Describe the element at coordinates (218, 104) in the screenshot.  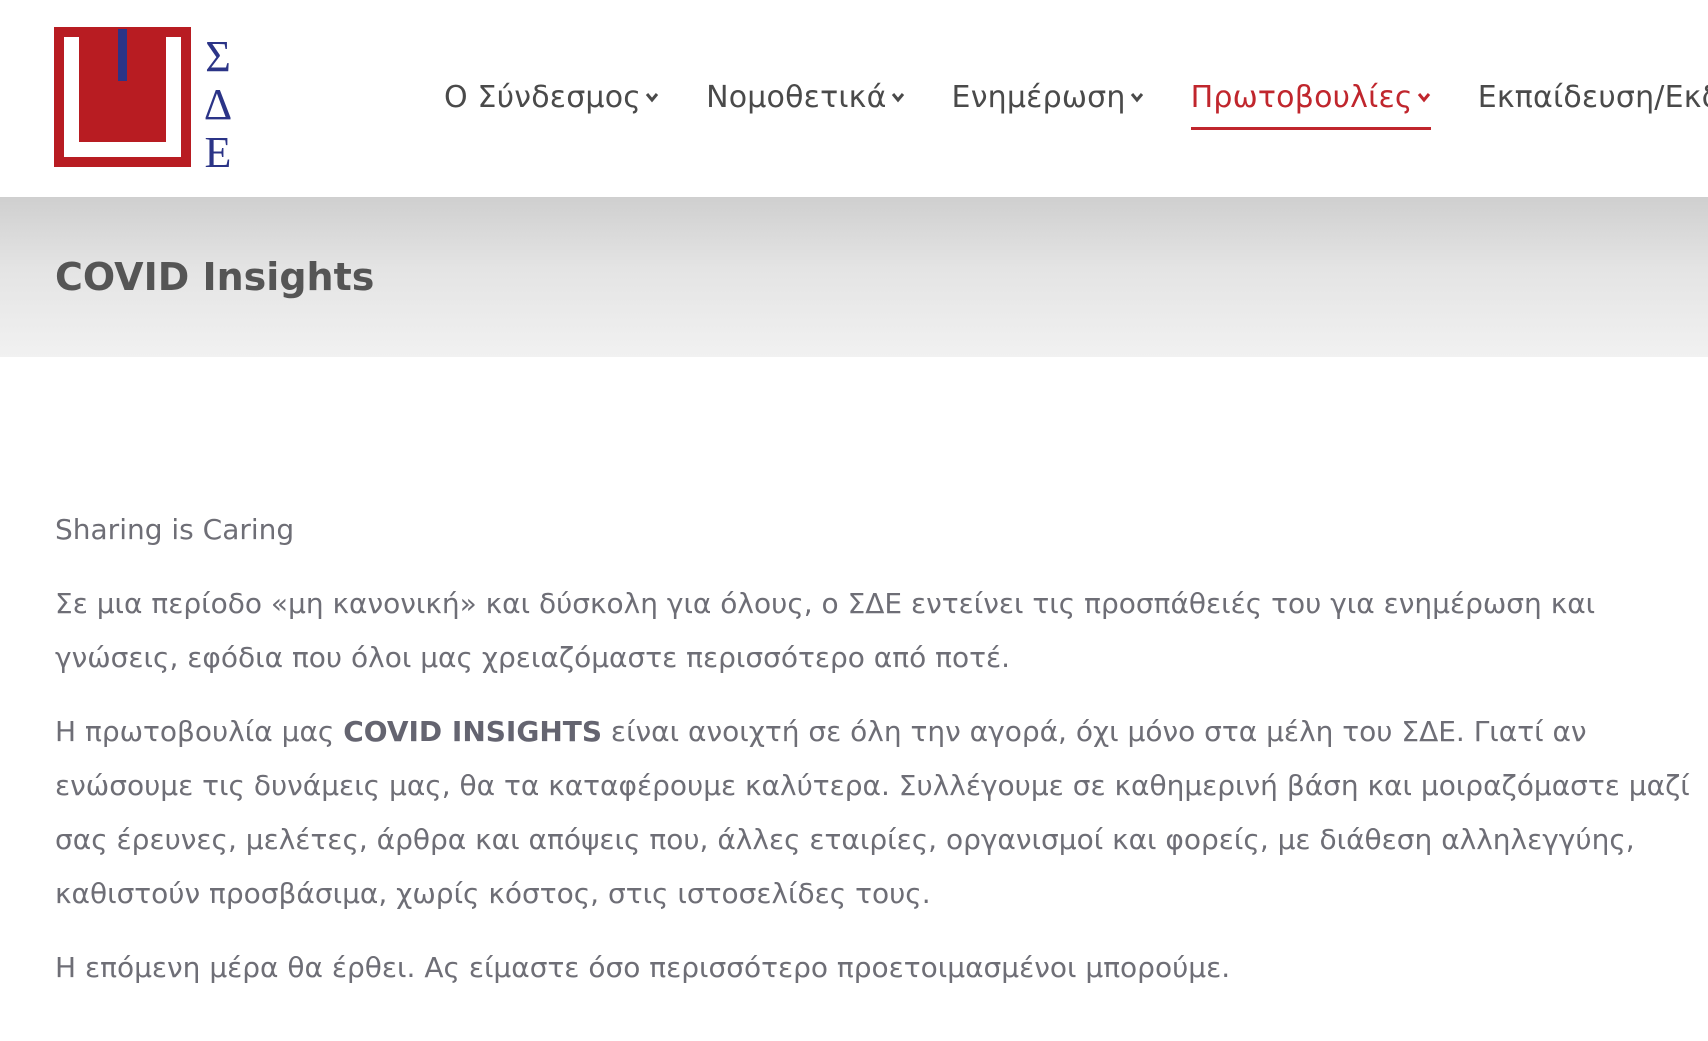
I see `logo-letter-delta: Δ` at that location.